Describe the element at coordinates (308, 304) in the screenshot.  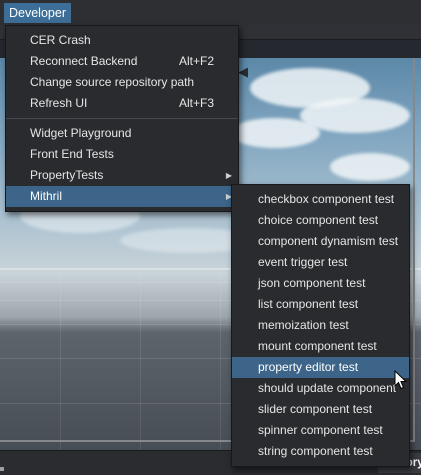
I see `menu-item-label: list component test` at that location.